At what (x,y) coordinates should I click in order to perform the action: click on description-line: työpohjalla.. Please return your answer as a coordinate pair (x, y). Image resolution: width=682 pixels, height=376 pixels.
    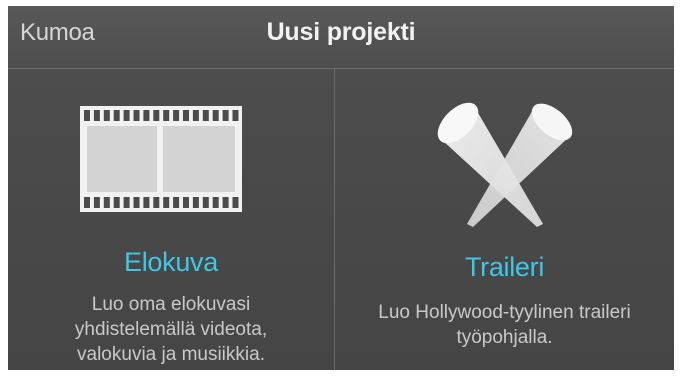
    Looking at the image, I should click on (504, 337).